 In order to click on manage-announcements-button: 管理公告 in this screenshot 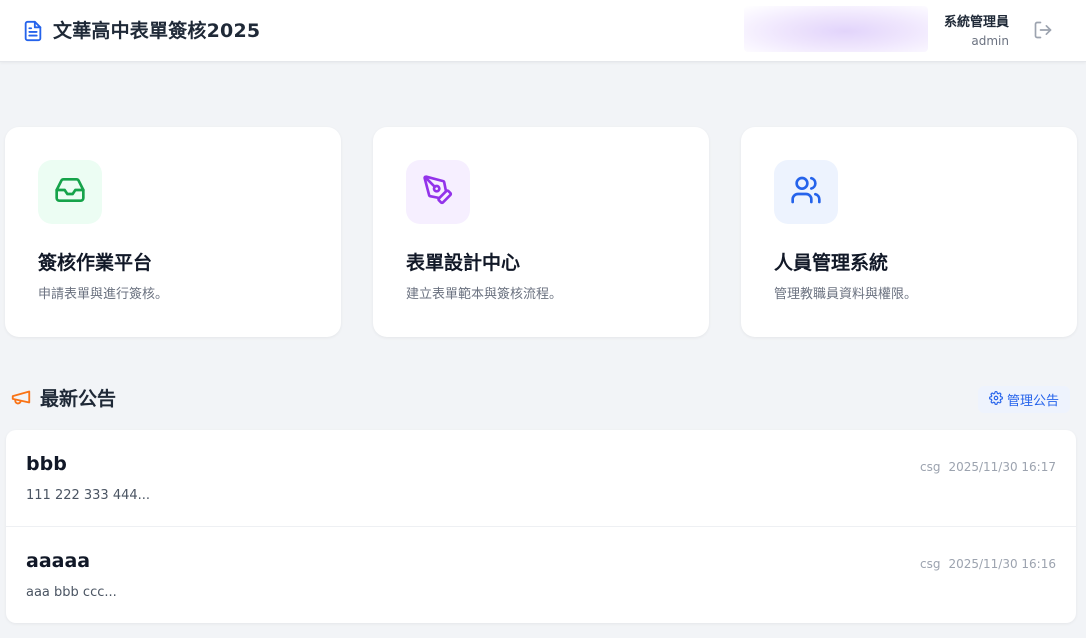, I will do `click(1024, 399)`.